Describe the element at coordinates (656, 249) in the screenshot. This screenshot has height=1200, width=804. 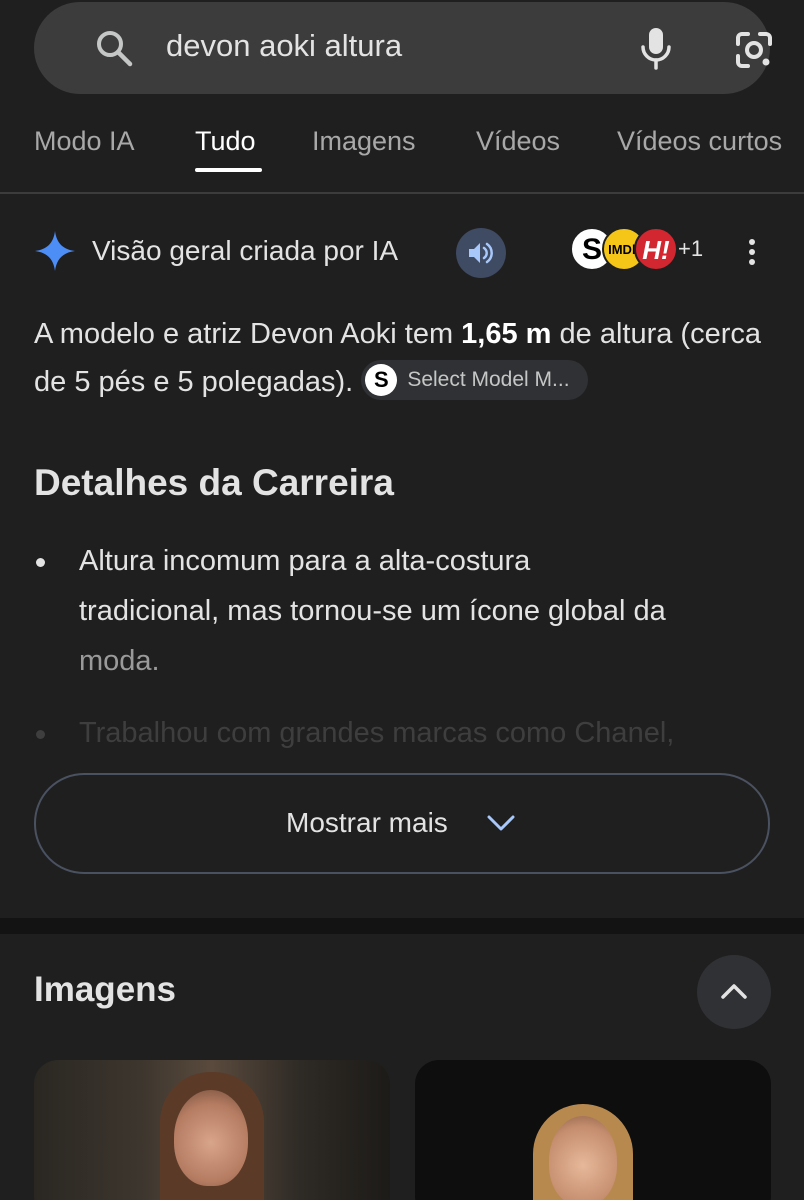
I see `source-logo-hola: H!` at that location.